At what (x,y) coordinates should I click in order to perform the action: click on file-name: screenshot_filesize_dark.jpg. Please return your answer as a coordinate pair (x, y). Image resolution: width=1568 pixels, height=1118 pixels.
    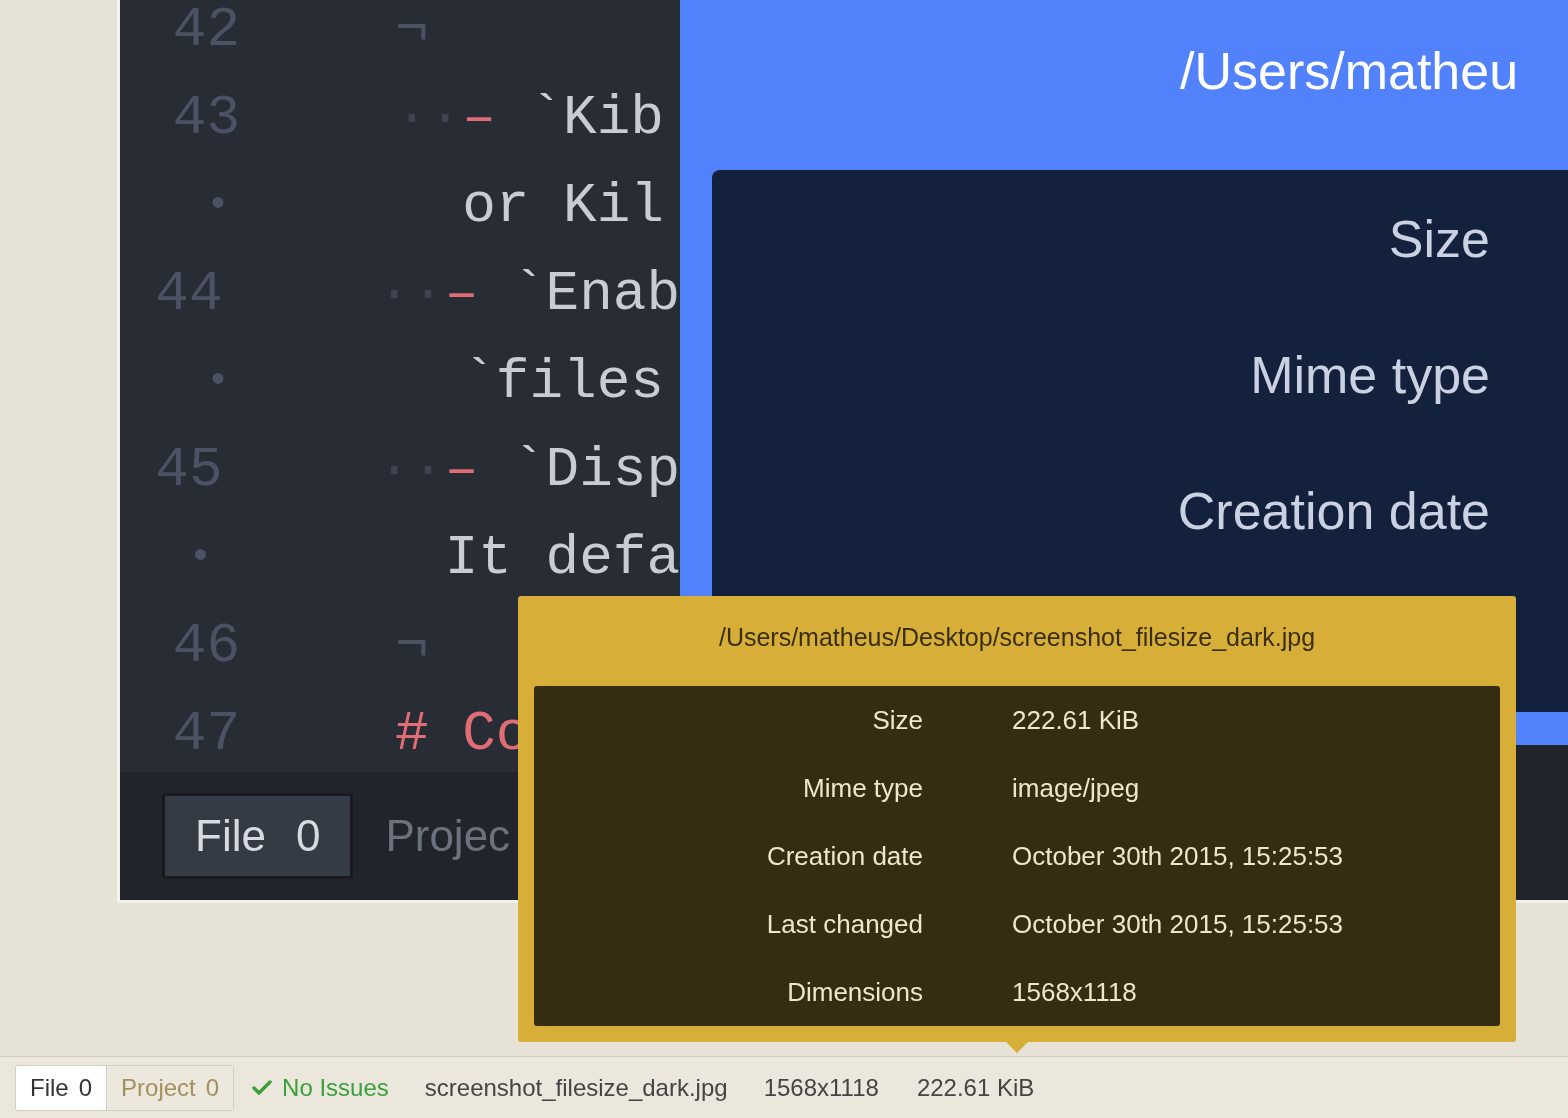
    Looking at the image, I should click on (576, 1087).